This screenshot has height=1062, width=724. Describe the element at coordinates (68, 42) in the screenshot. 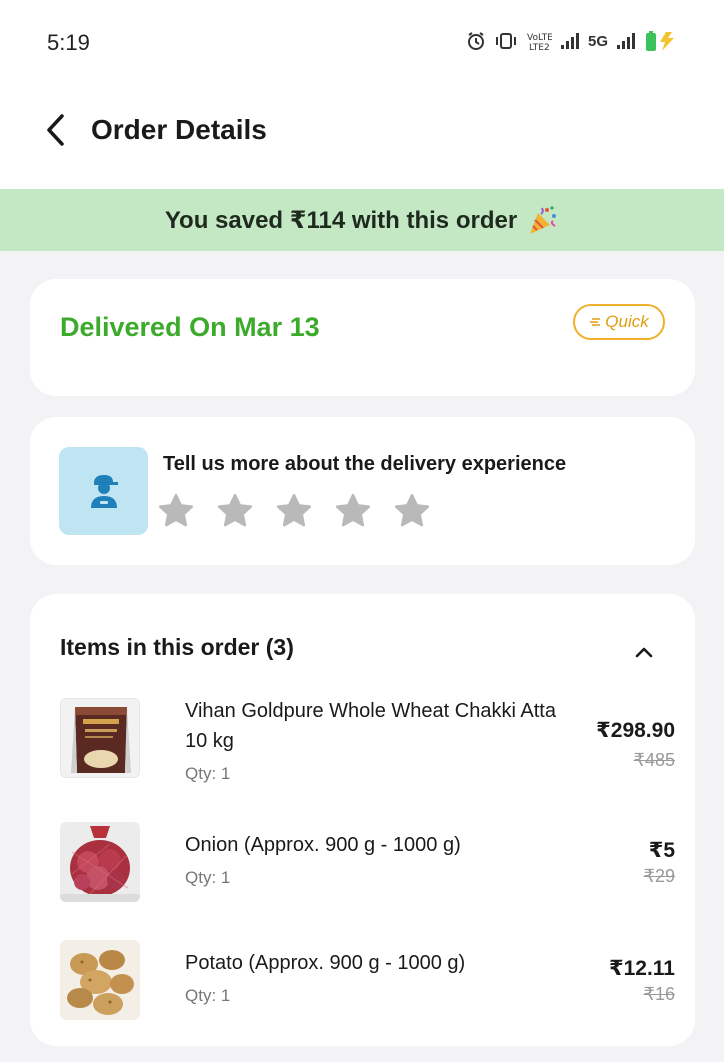

I see `status-time: 5:19` at that location.